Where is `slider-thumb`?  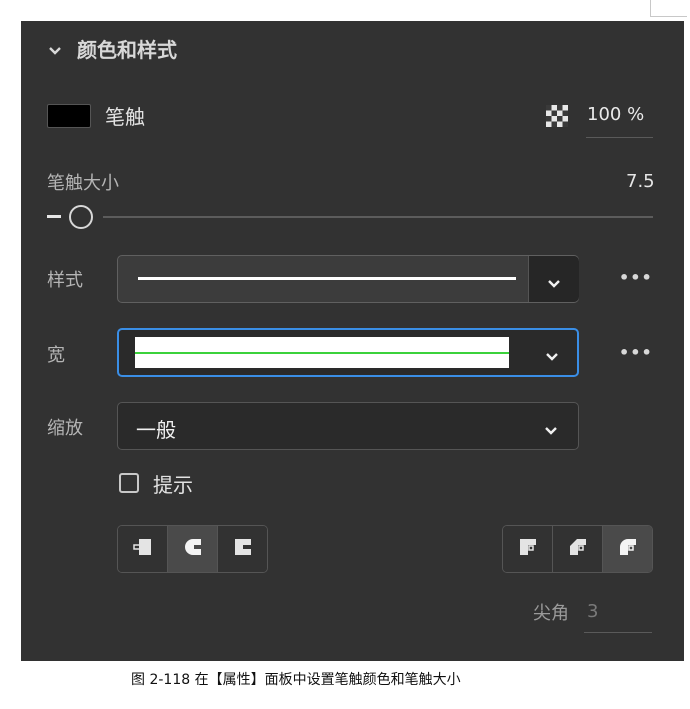 slider-thumb is located at coordinates (81, 217).